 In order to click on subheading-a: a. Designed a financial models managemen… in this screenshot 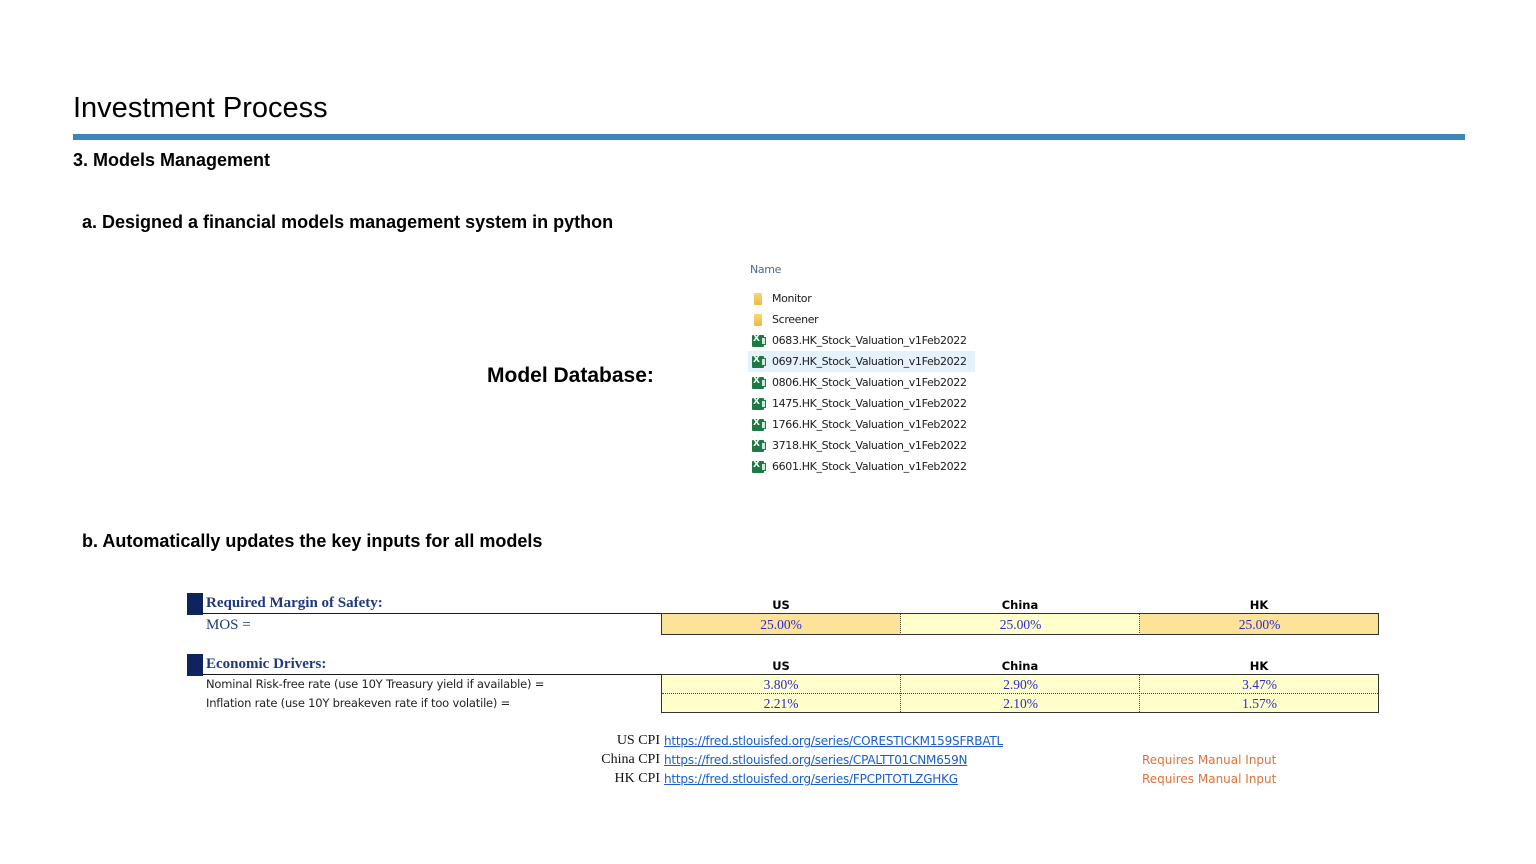, I will do `click(348, 222)`.